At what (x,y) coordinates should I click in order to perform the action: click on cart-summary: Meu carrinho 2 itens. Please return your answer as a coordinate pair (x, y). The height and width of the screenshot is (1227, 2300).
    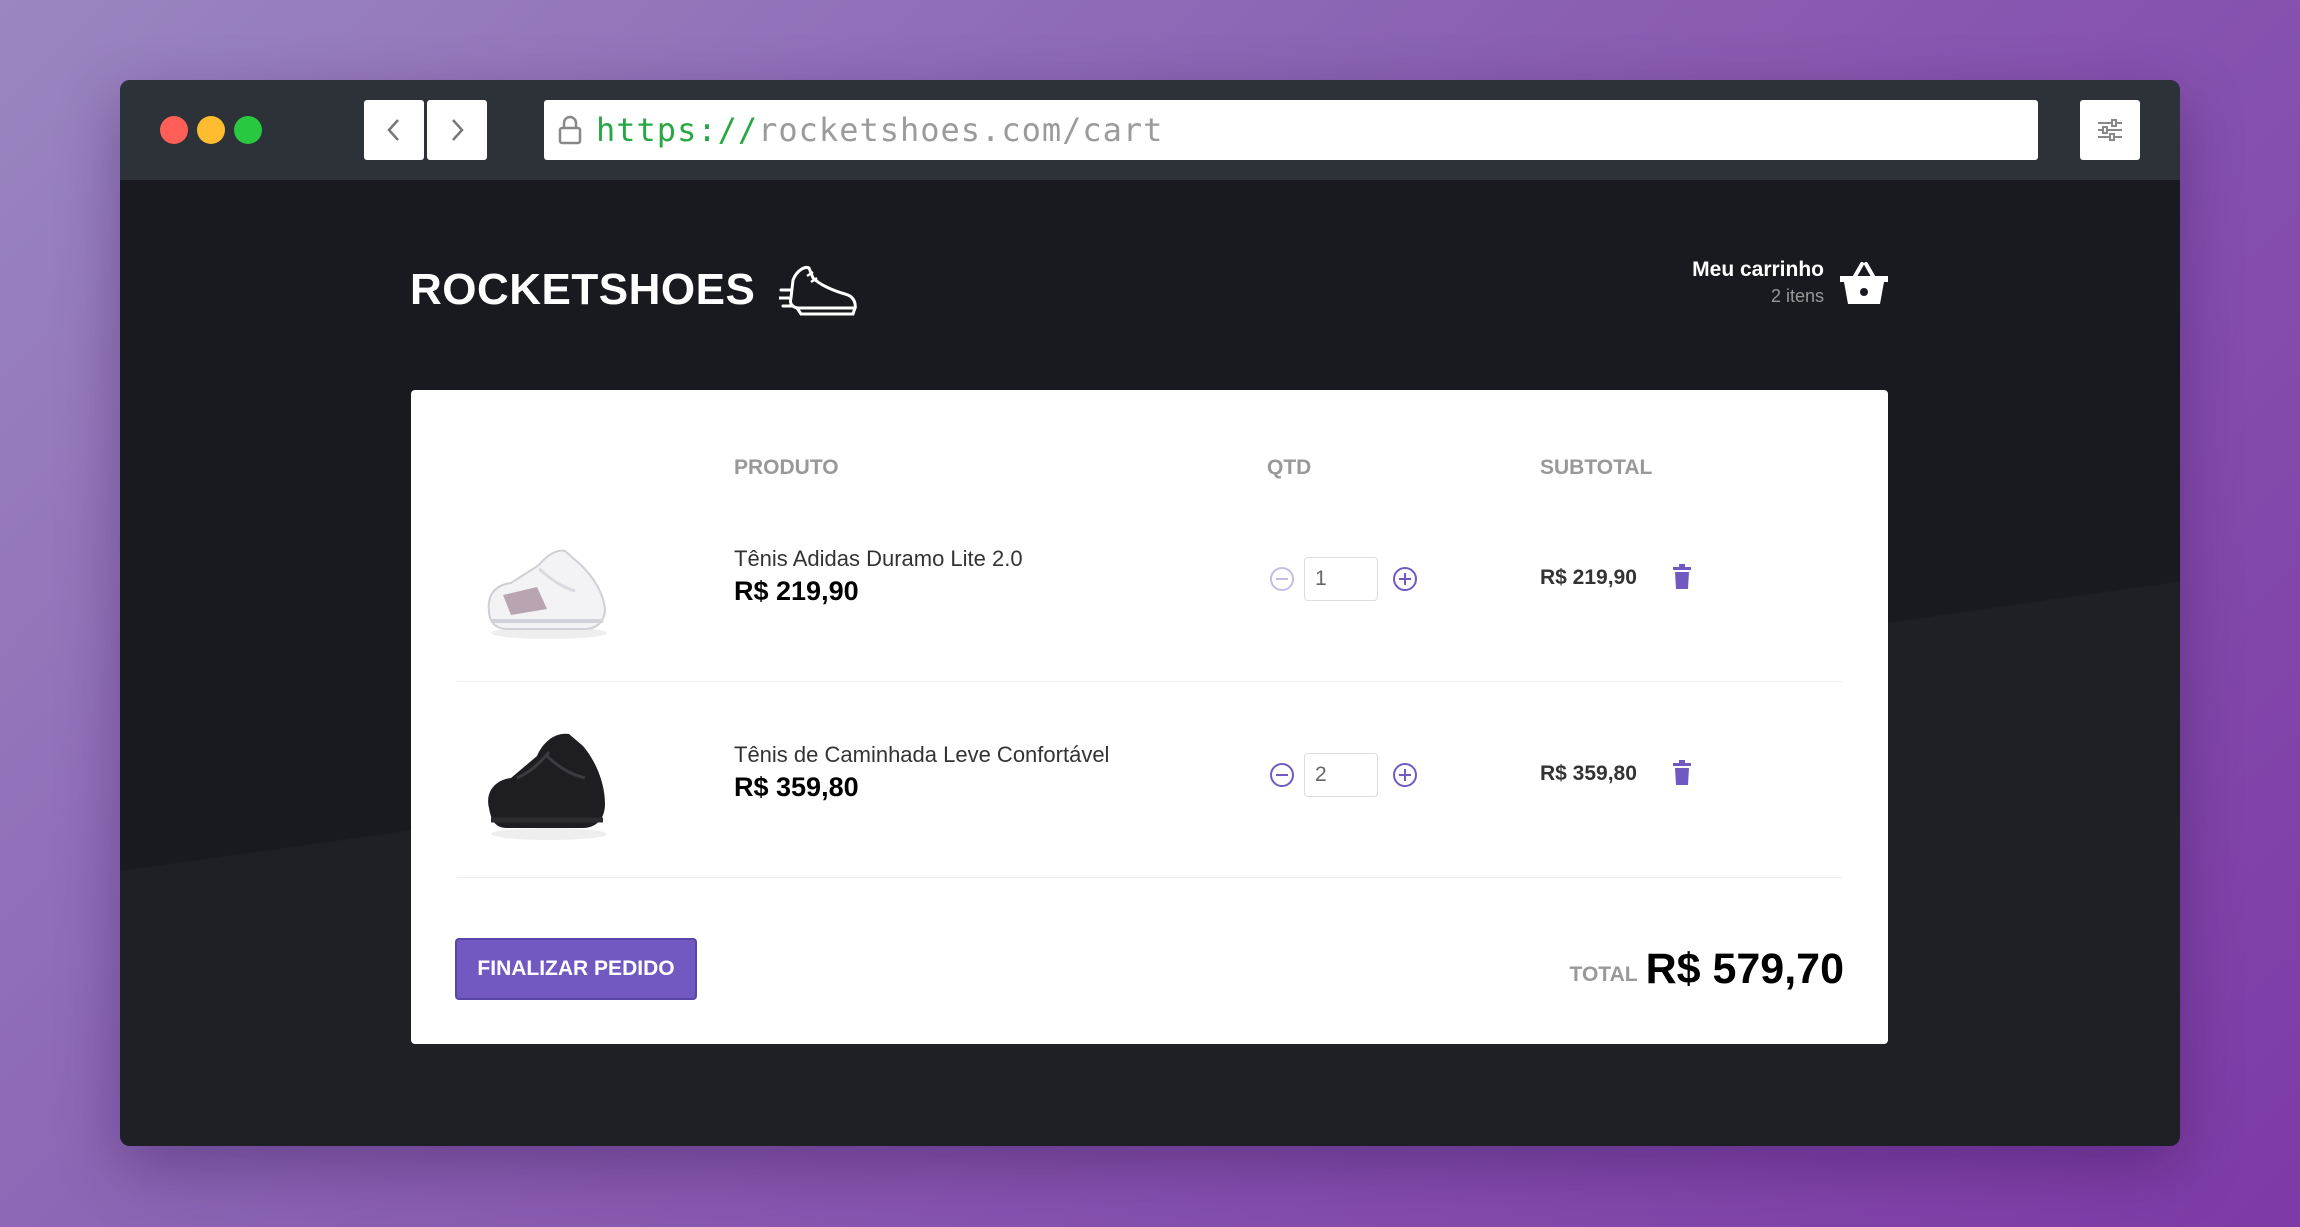
    Looking at the image, I should click on (1791, 282).